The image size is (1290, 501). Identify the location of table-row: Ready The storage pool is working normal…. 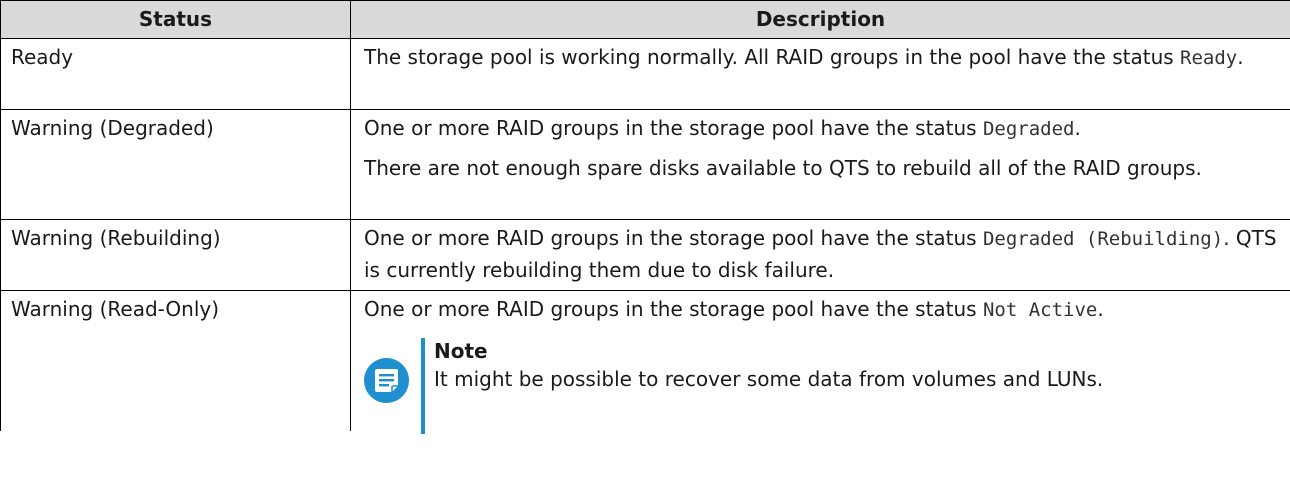
(645, 74).